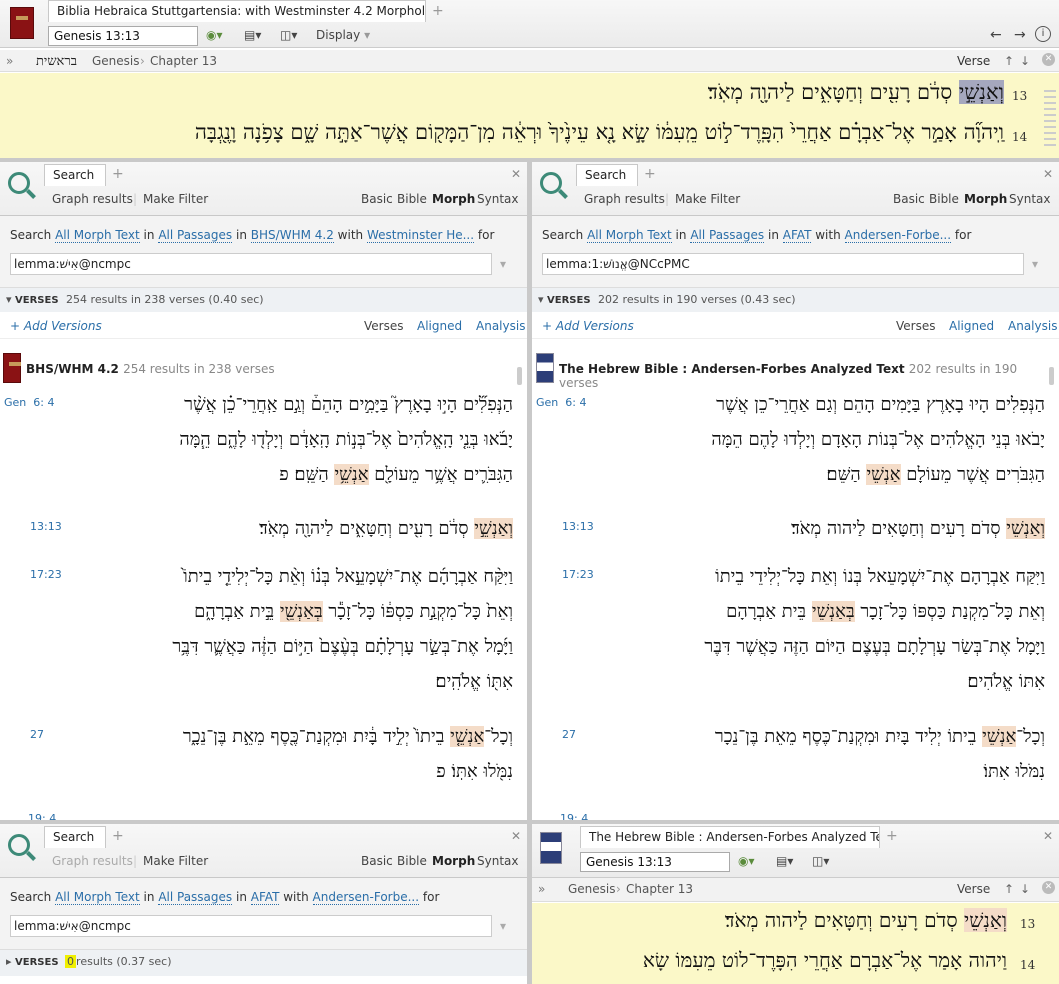 The image size is (1059, 984). Describe the element at coordinates (92, 199) in the screenshot. I see `graph-results-button: Graph results` at that location.